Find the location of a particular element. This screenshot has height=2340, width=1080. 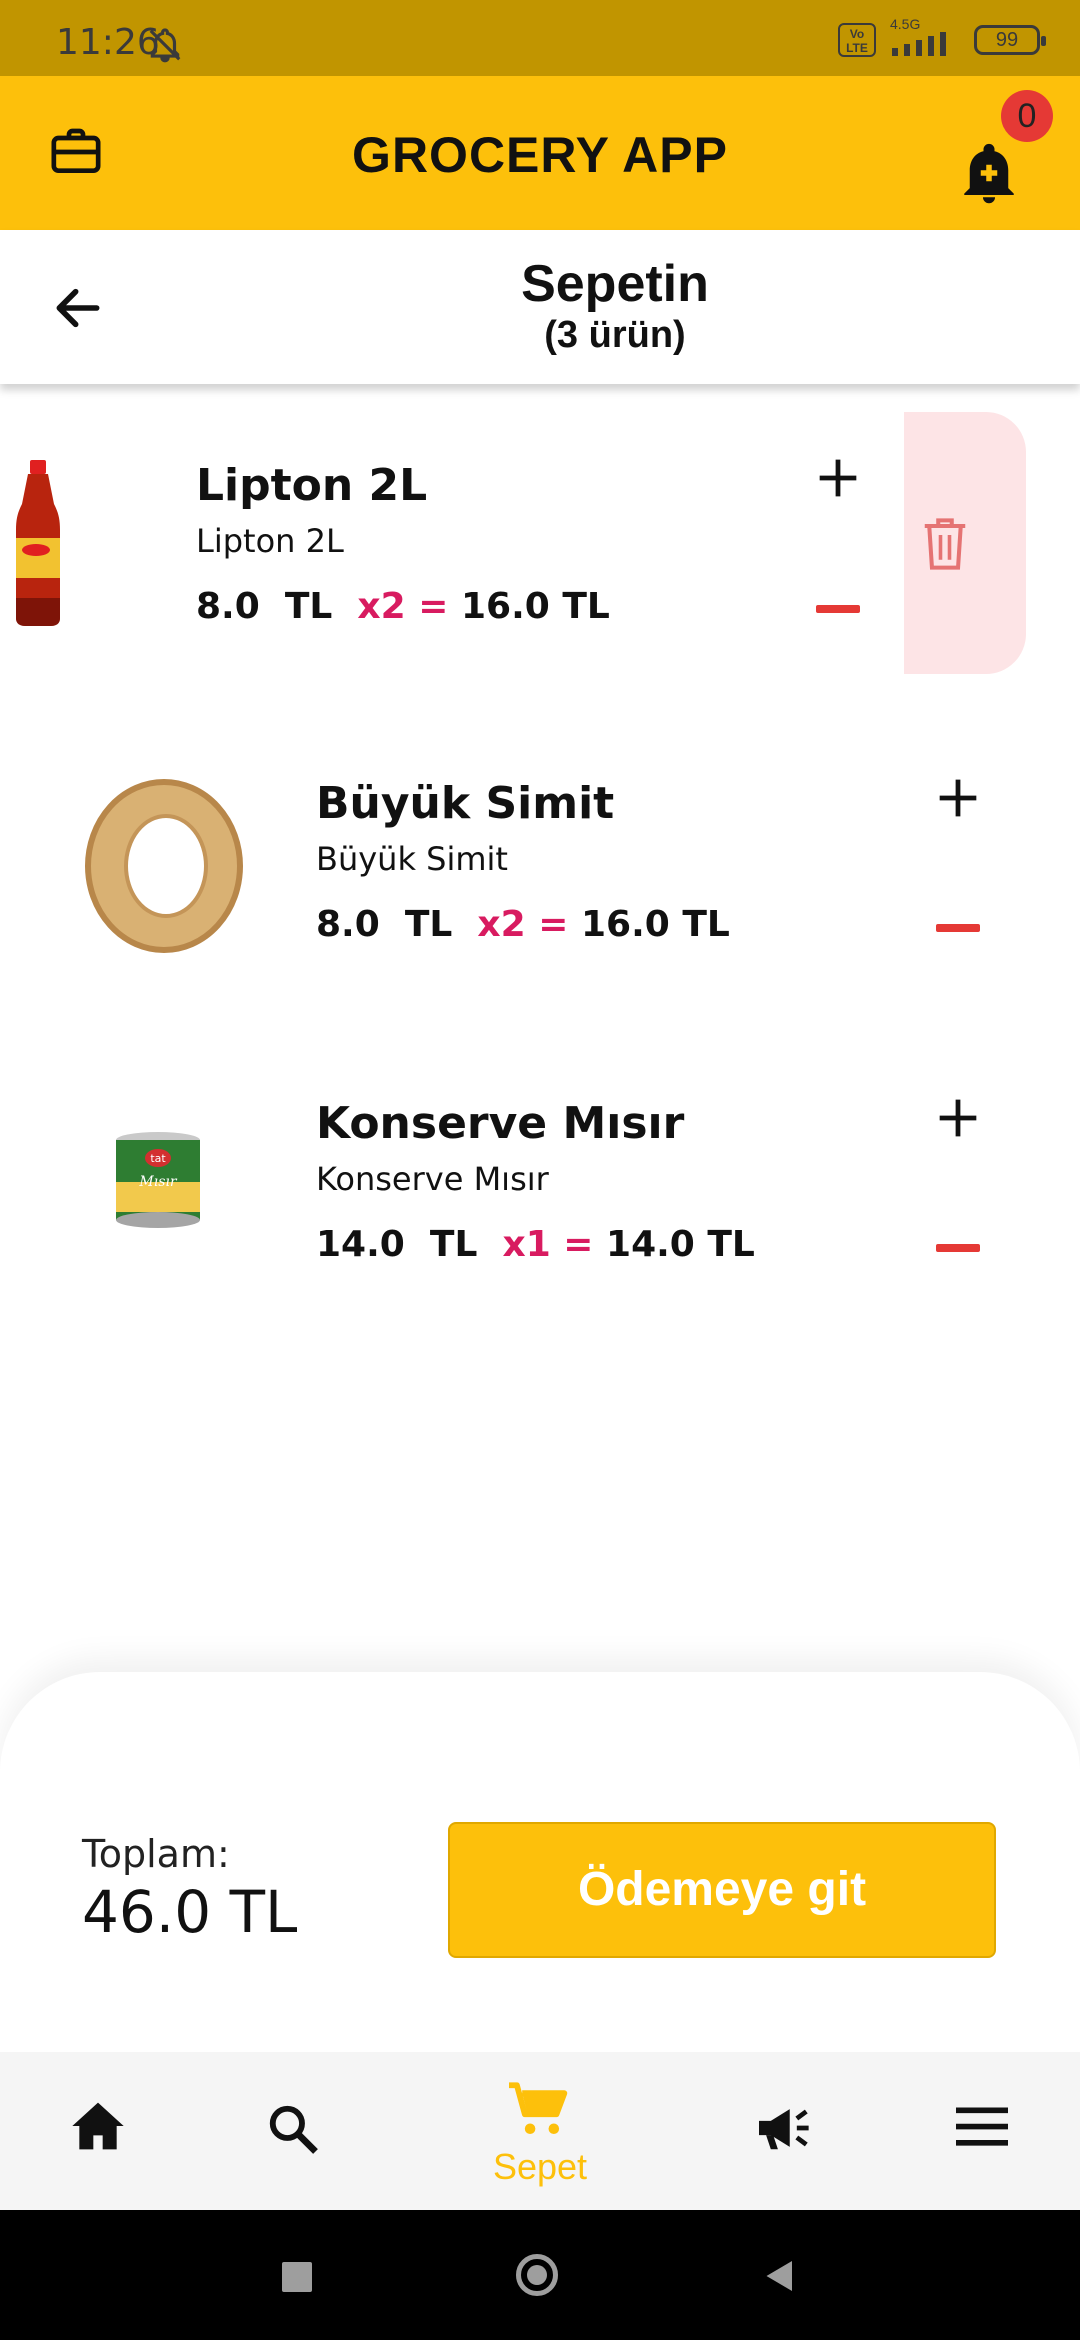

item-name: Büyük Simit is located at coordinates (465, 803).